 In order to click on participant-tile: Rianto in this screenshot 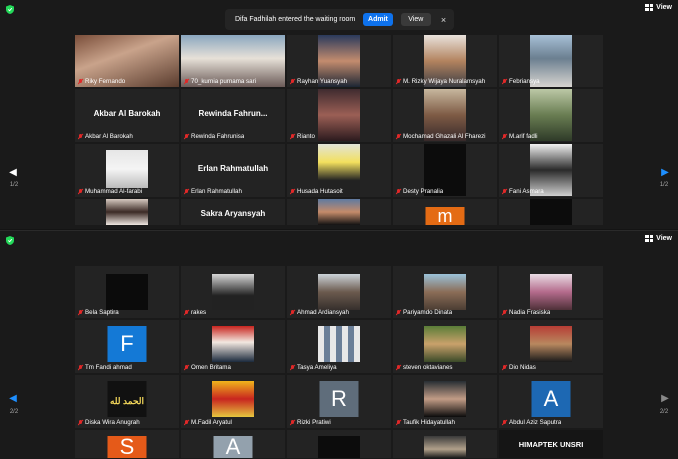, I will do `click(339, 115)`.